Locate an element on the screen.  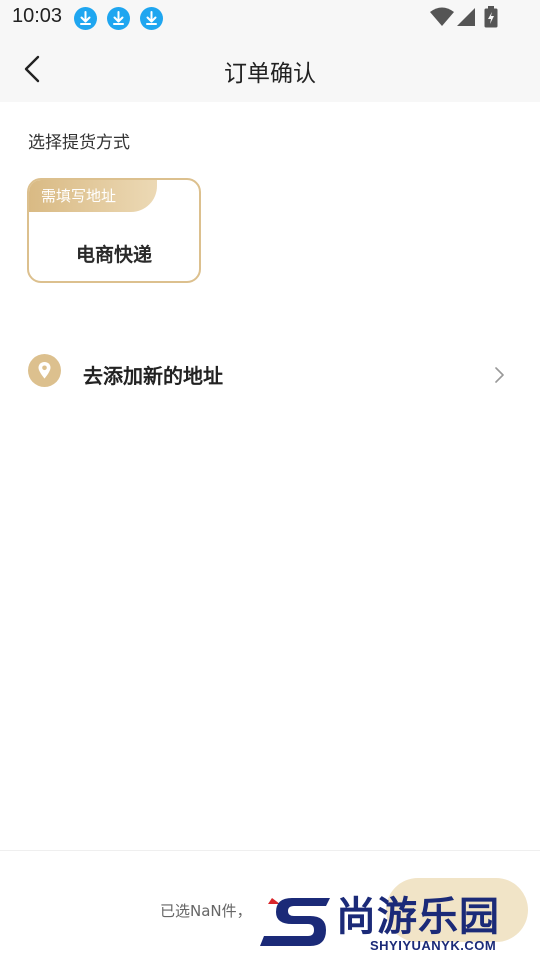
watermark-s-logo is located at coordinates (295, 922).